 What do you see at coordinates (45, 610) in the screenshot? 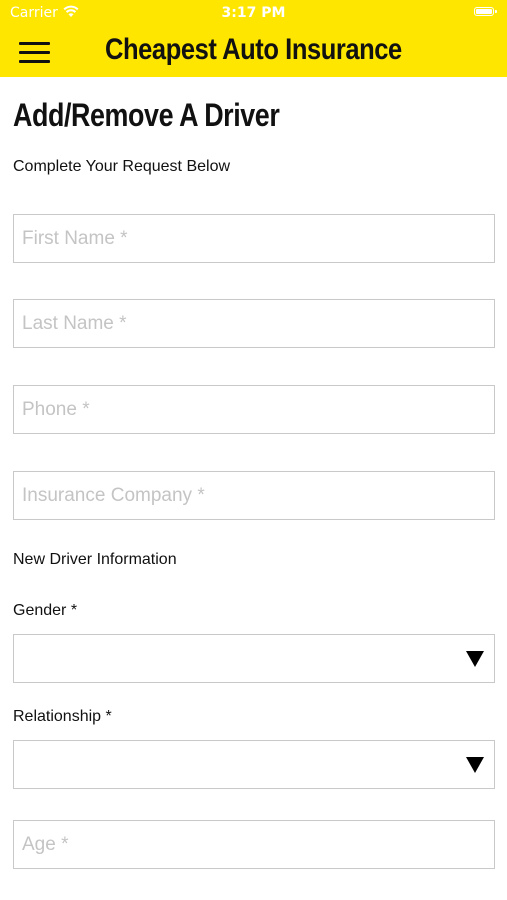
I see `gender-label: Gender *` at bounding box center [45, 610].